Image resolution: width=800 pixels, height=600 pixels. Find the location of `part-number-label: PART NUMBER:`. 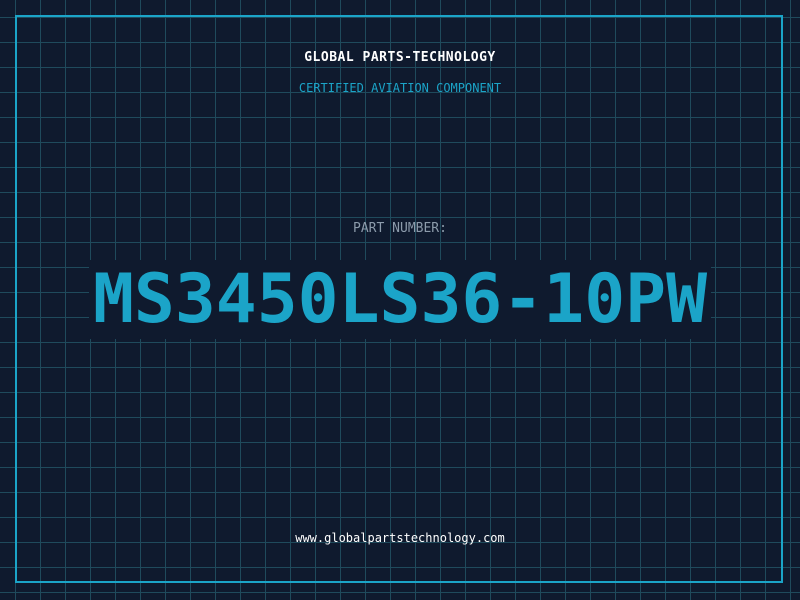

part-number-label: PART NUMBER: is located at coordinates (400, 228).